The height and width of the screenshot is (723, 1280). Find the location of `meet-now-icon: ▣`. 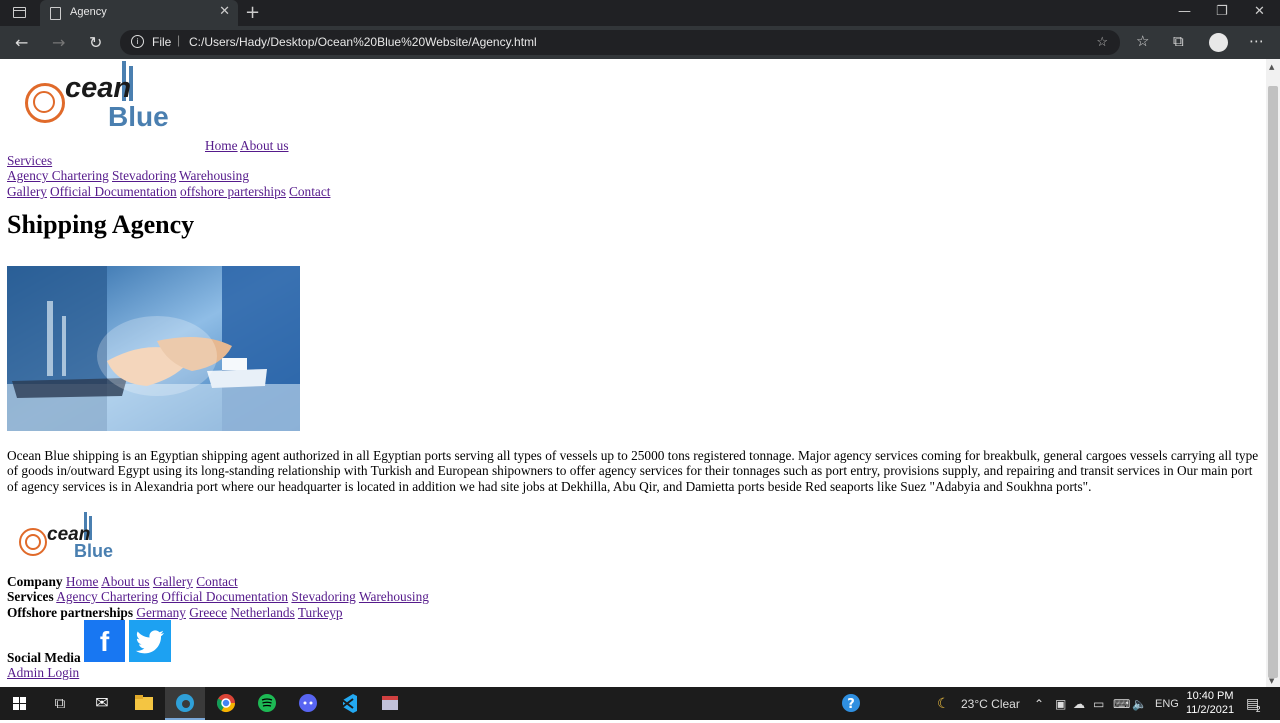

meet-now-icon: ▣ is located at coordinates (1060, 704).